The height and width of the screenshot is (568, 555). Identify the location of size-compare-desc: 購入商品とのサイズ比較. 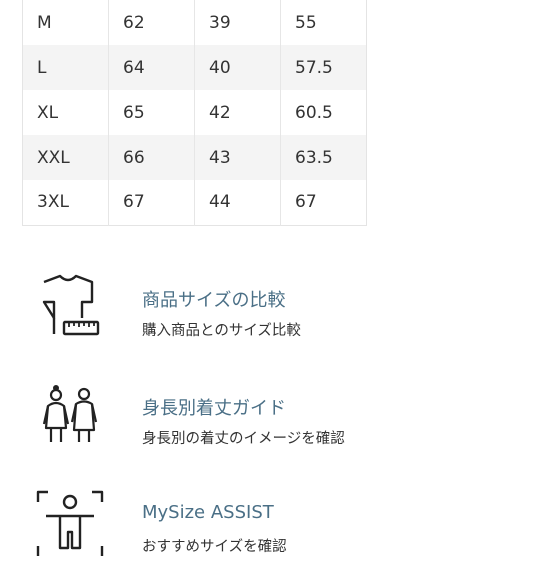
(221, 331).